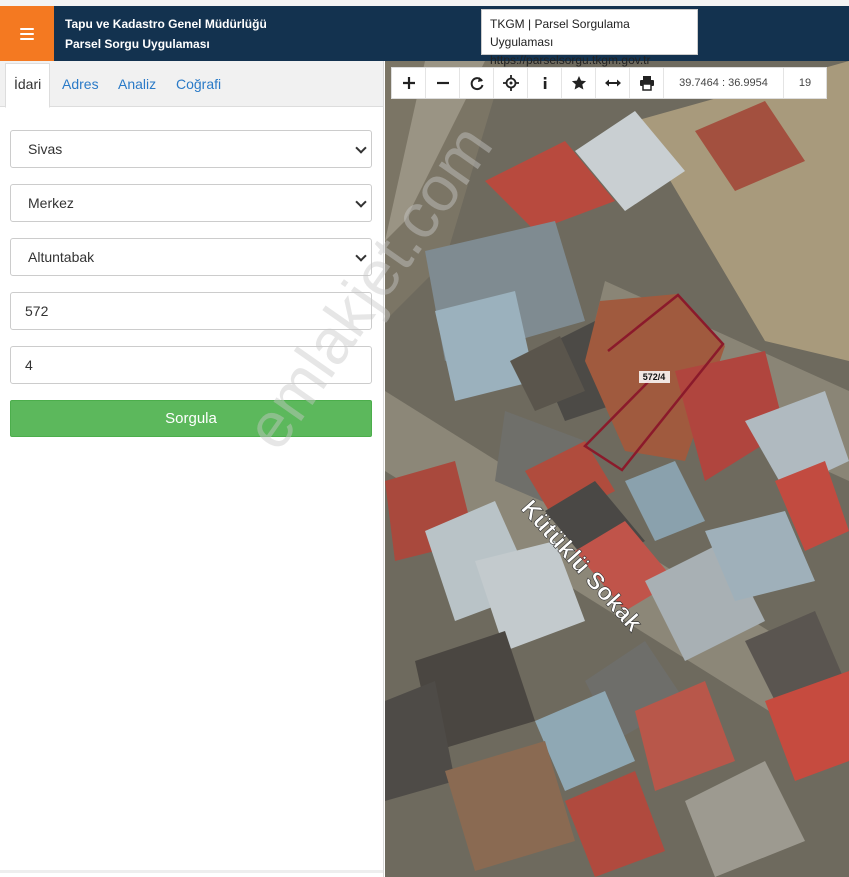  What do you see at coordinates (191, 257) in the screenshot?
I see `mahalle-select: Altuntabak` at bounding box center [191, 257].